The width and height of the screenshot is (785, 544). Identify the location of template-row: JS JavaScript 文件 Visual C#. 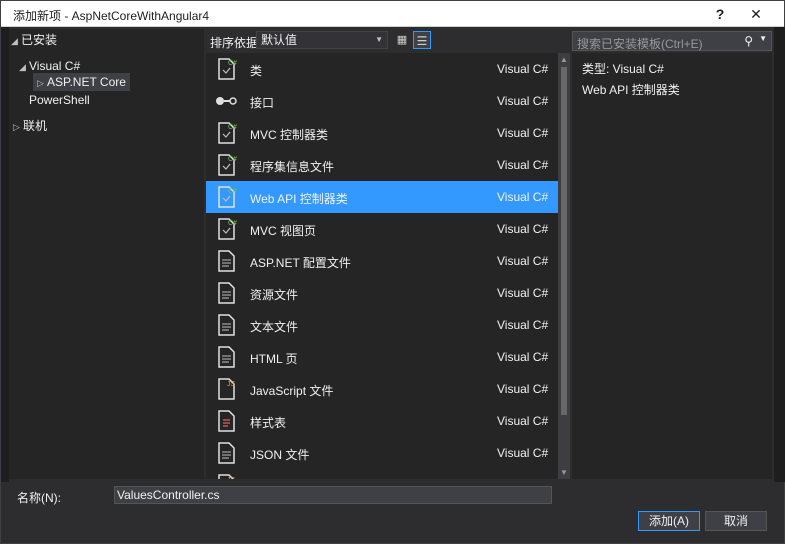
(382, 389).